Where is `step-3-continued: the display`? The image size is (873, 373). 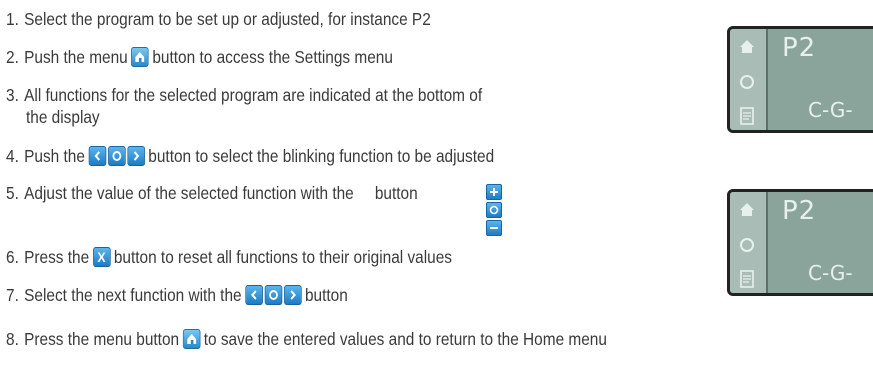 step-3-continued: the display is located at coordinates (63, 117).